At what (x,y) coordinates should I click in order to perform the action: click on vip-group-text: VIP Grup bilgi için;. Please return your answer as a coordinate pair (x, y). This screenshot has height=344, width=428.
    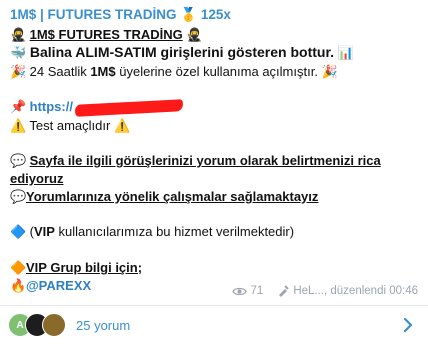
    Looking at the image, I should click on (84, 267).